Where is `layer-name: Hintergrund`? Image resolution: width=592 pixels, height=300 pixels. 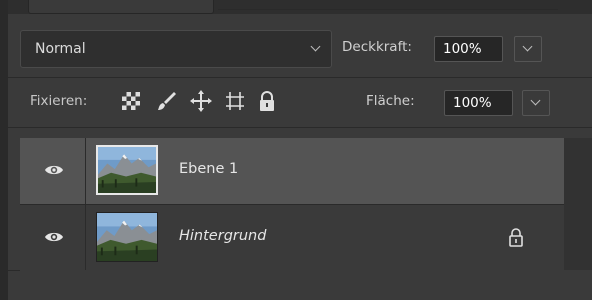 layer-name: Hintergrund is located at coordinates (222, 236).